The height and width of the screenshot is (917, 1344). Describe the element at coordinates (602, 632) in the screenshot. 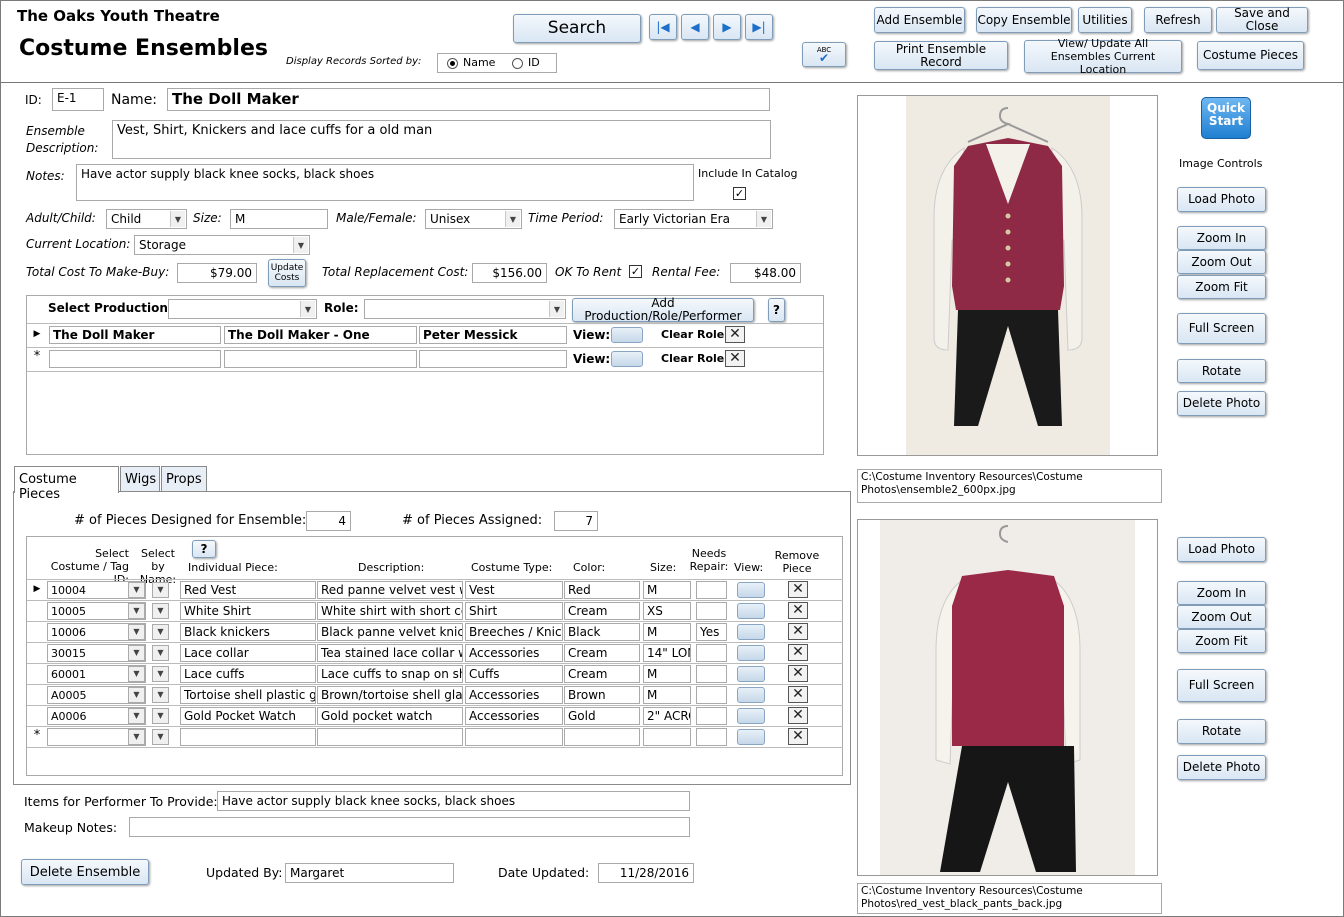

I see `color-cell: Black` at that location.